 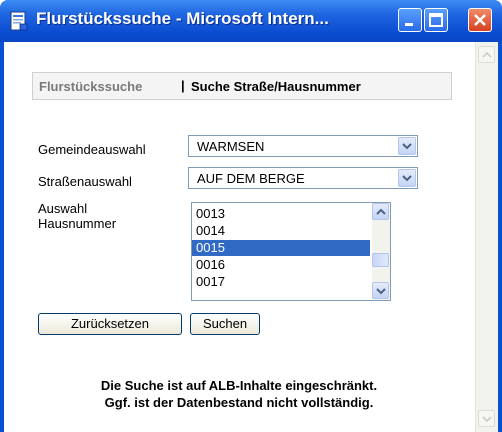 I want to click on minimize-icon, so click(x=409, y=24).